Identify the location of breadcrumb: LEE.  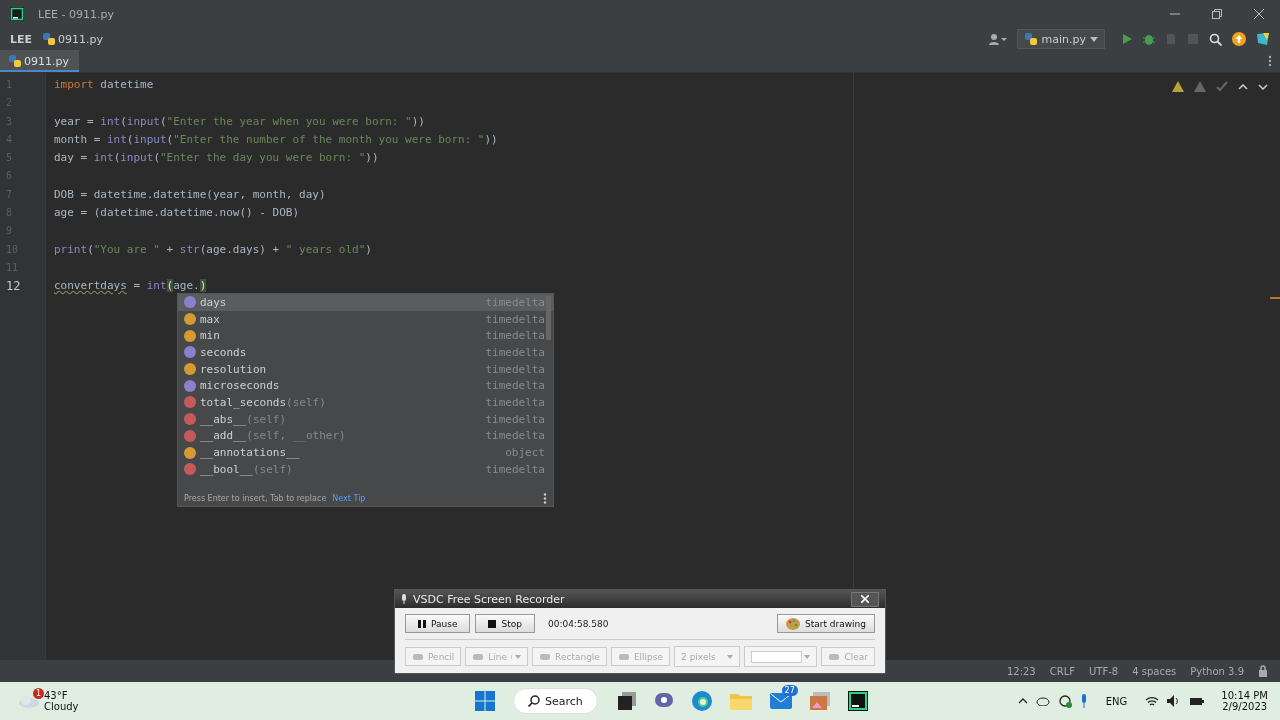
(21, 39).